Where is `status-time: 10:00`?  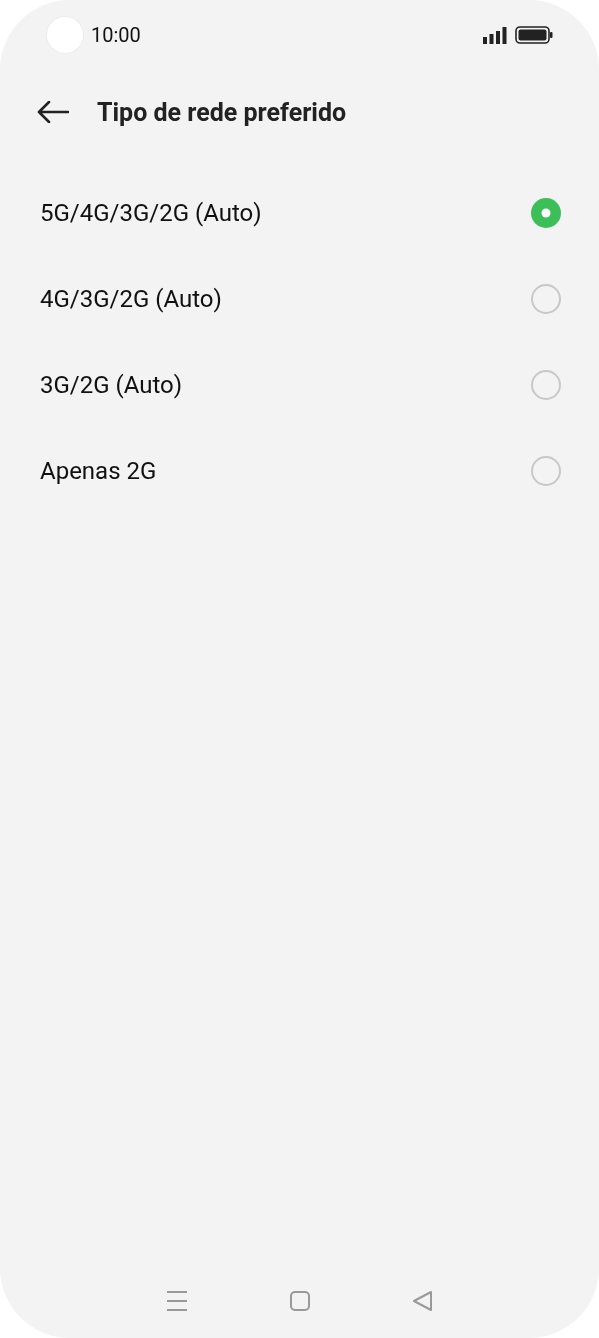 status-time: 10:00 is located at coordinates (116, 35).